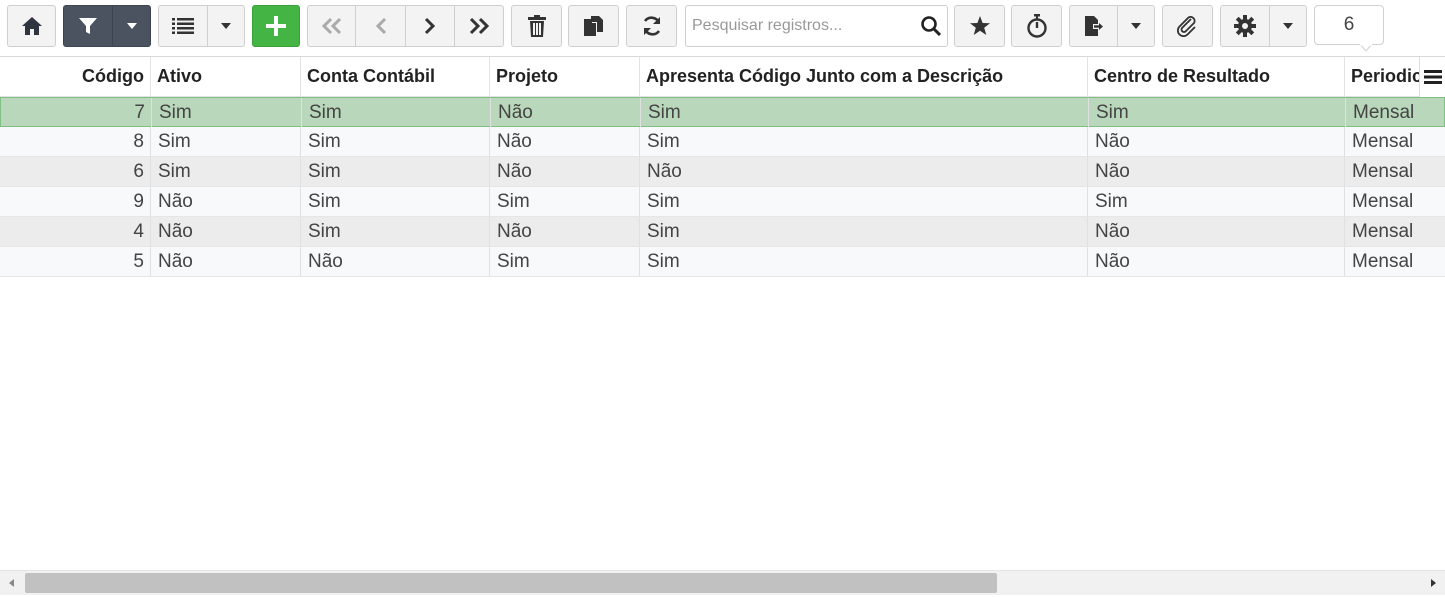 This screenshot has height=597, width=1445. I want to click on first-record-button, so click(331, 26).